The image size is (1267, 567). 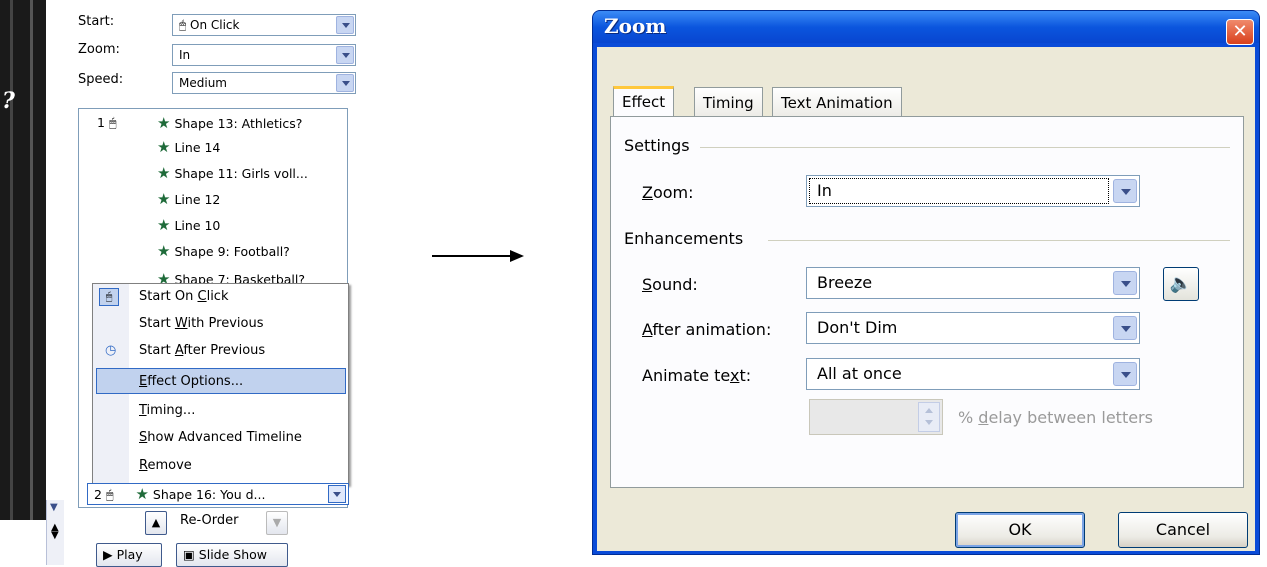 What do you see at coordinates (225, 323) in the screenshot?
I see `menu-text: ith Previous` at bounding box center [225, 323].